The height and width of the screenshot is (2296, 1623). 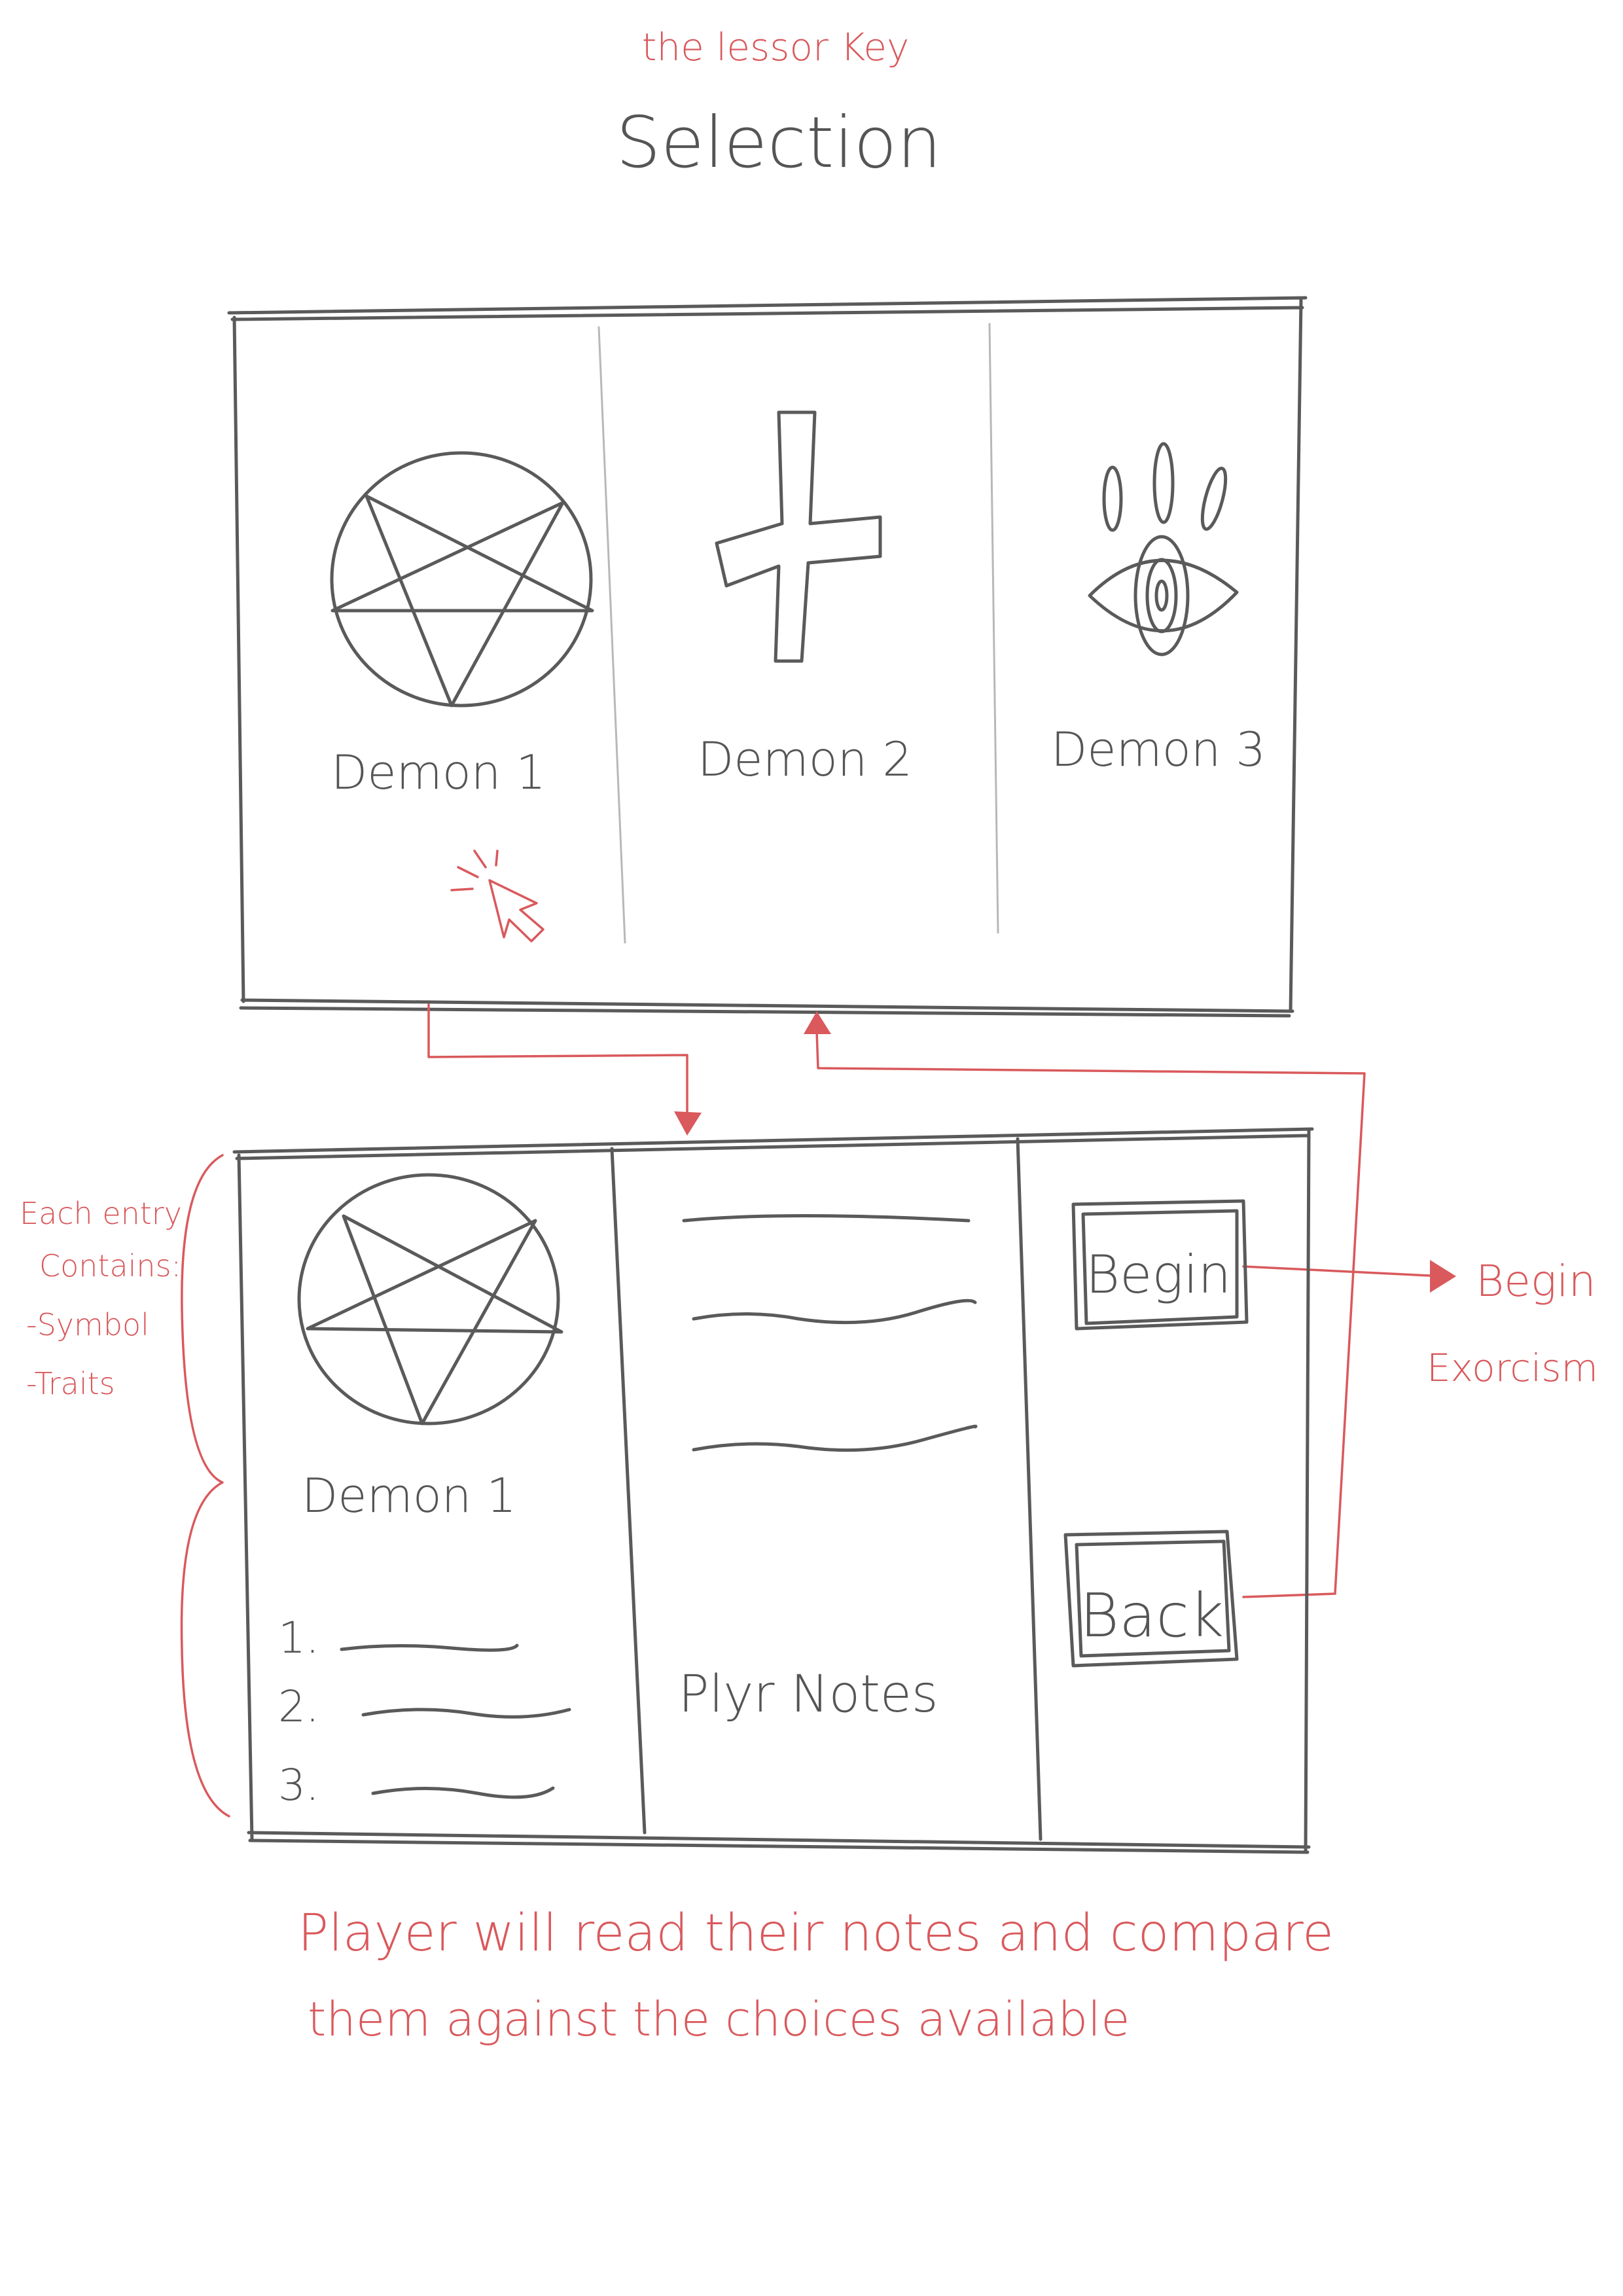 I want to click on player-notes-panel: Plyr Notes, so click(x=828, y=1469).